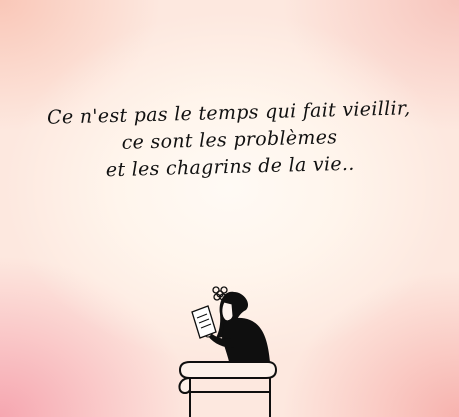  I want to click on face, so click(227, 311).